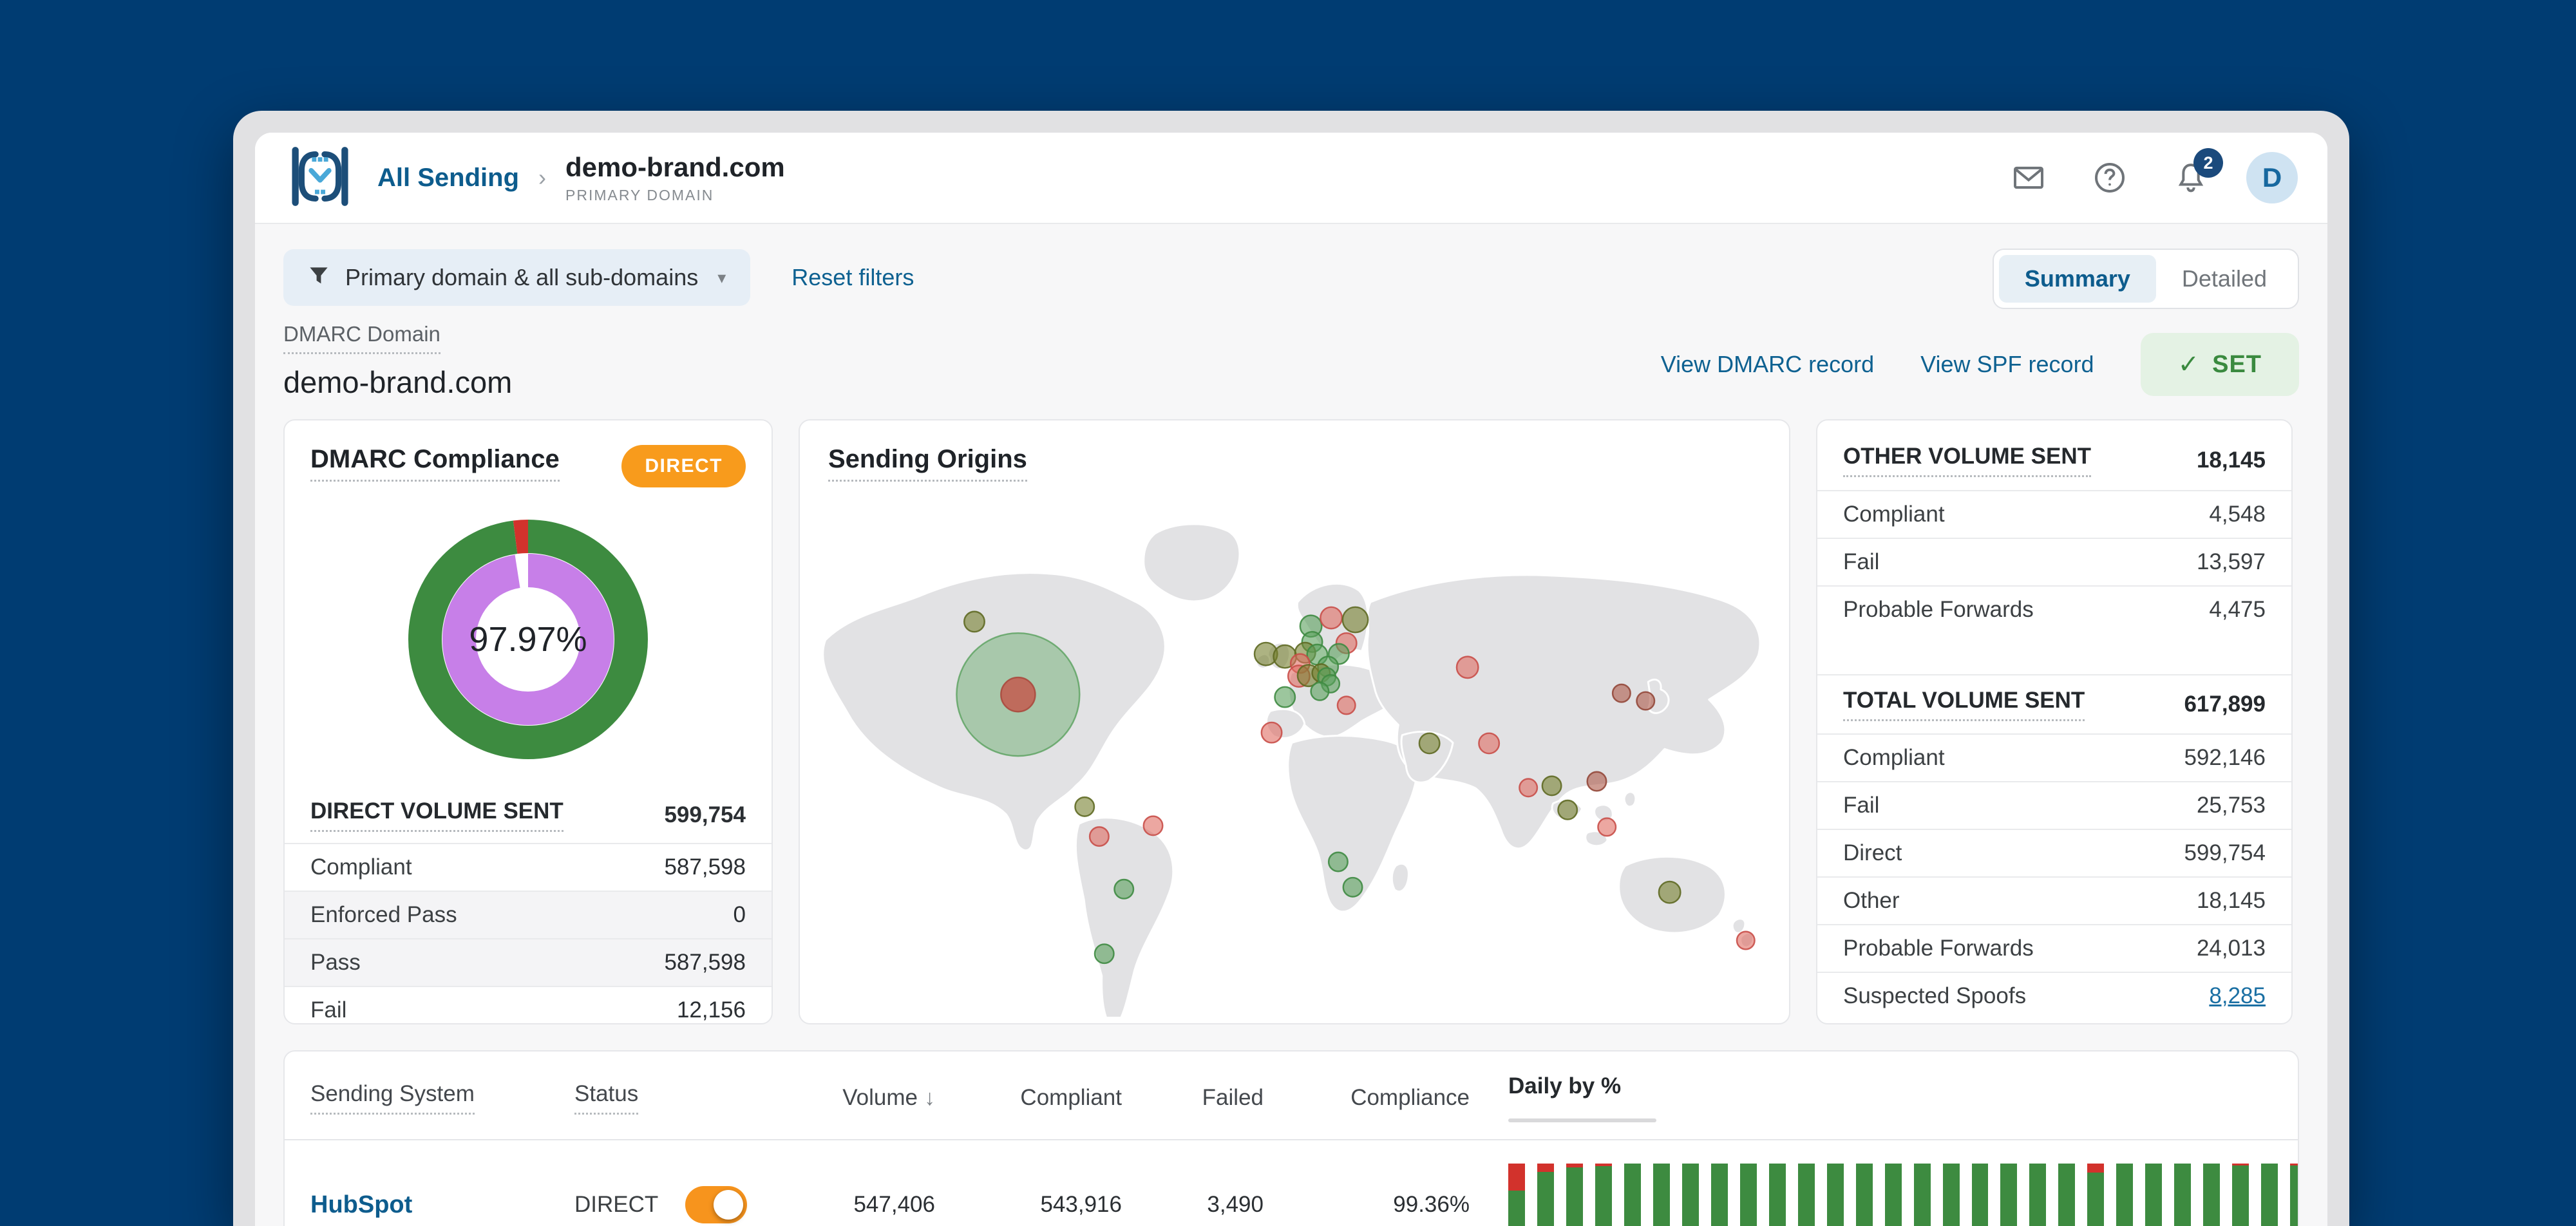 The image size is (2576, 1226). I want to click on compliance-value: 99.36%, so click(1432, 1204).